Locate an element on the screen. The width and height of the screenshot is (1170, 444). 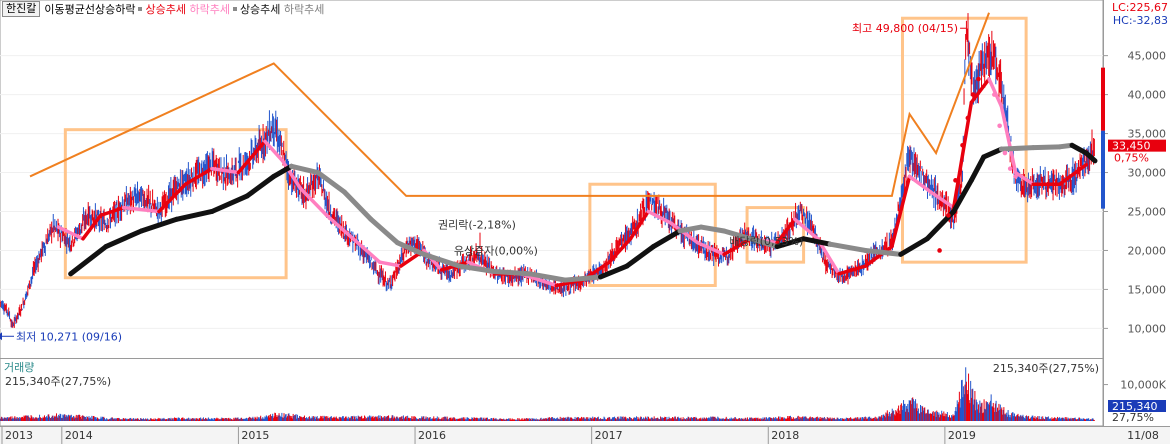
time-label: 2019 is located at coordinates (962, 435).